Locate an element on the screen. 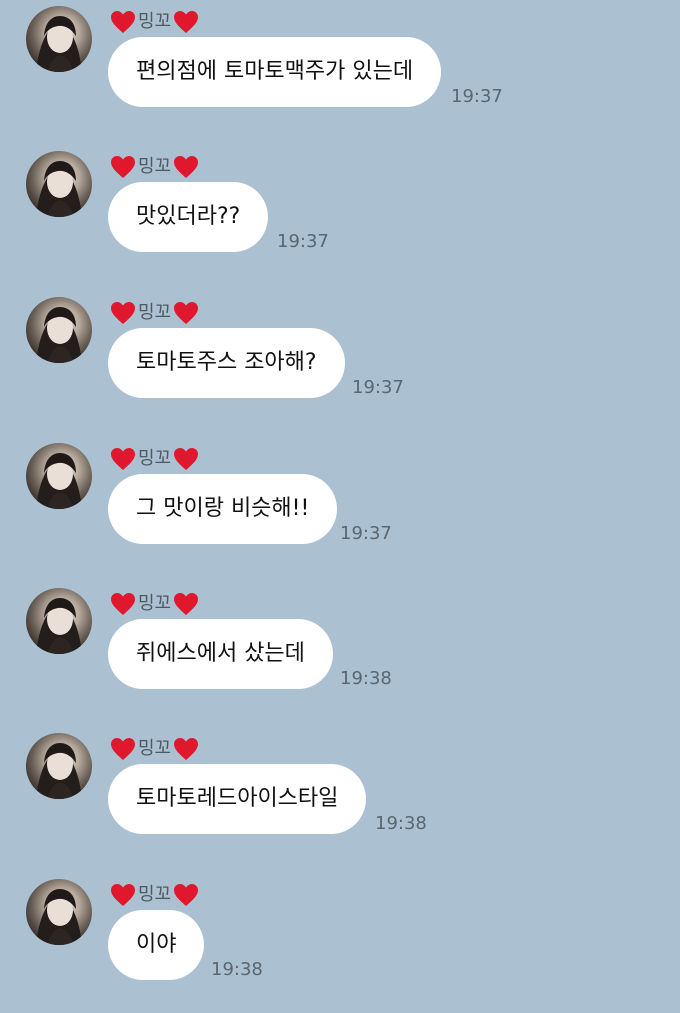  message-row: 밍꼬 쥐에스에서 샀는데 19:38 is located at coordinates (340, 652).